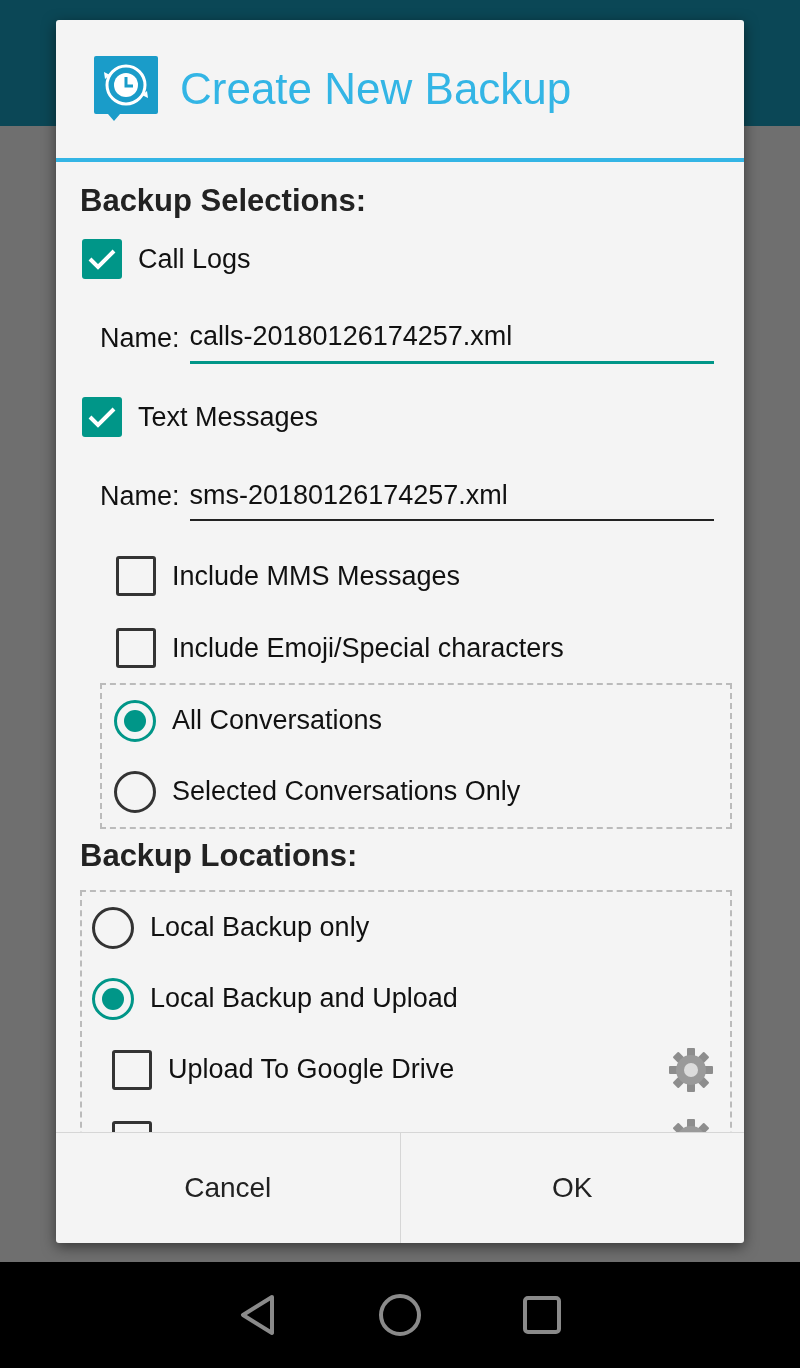 The width and height of the screenshot is (800, 1368). What do you see at coordinates (376, 89) in the screenshot?
I see `dialog-title: Create New Backup` at bounding box center [376, 89].